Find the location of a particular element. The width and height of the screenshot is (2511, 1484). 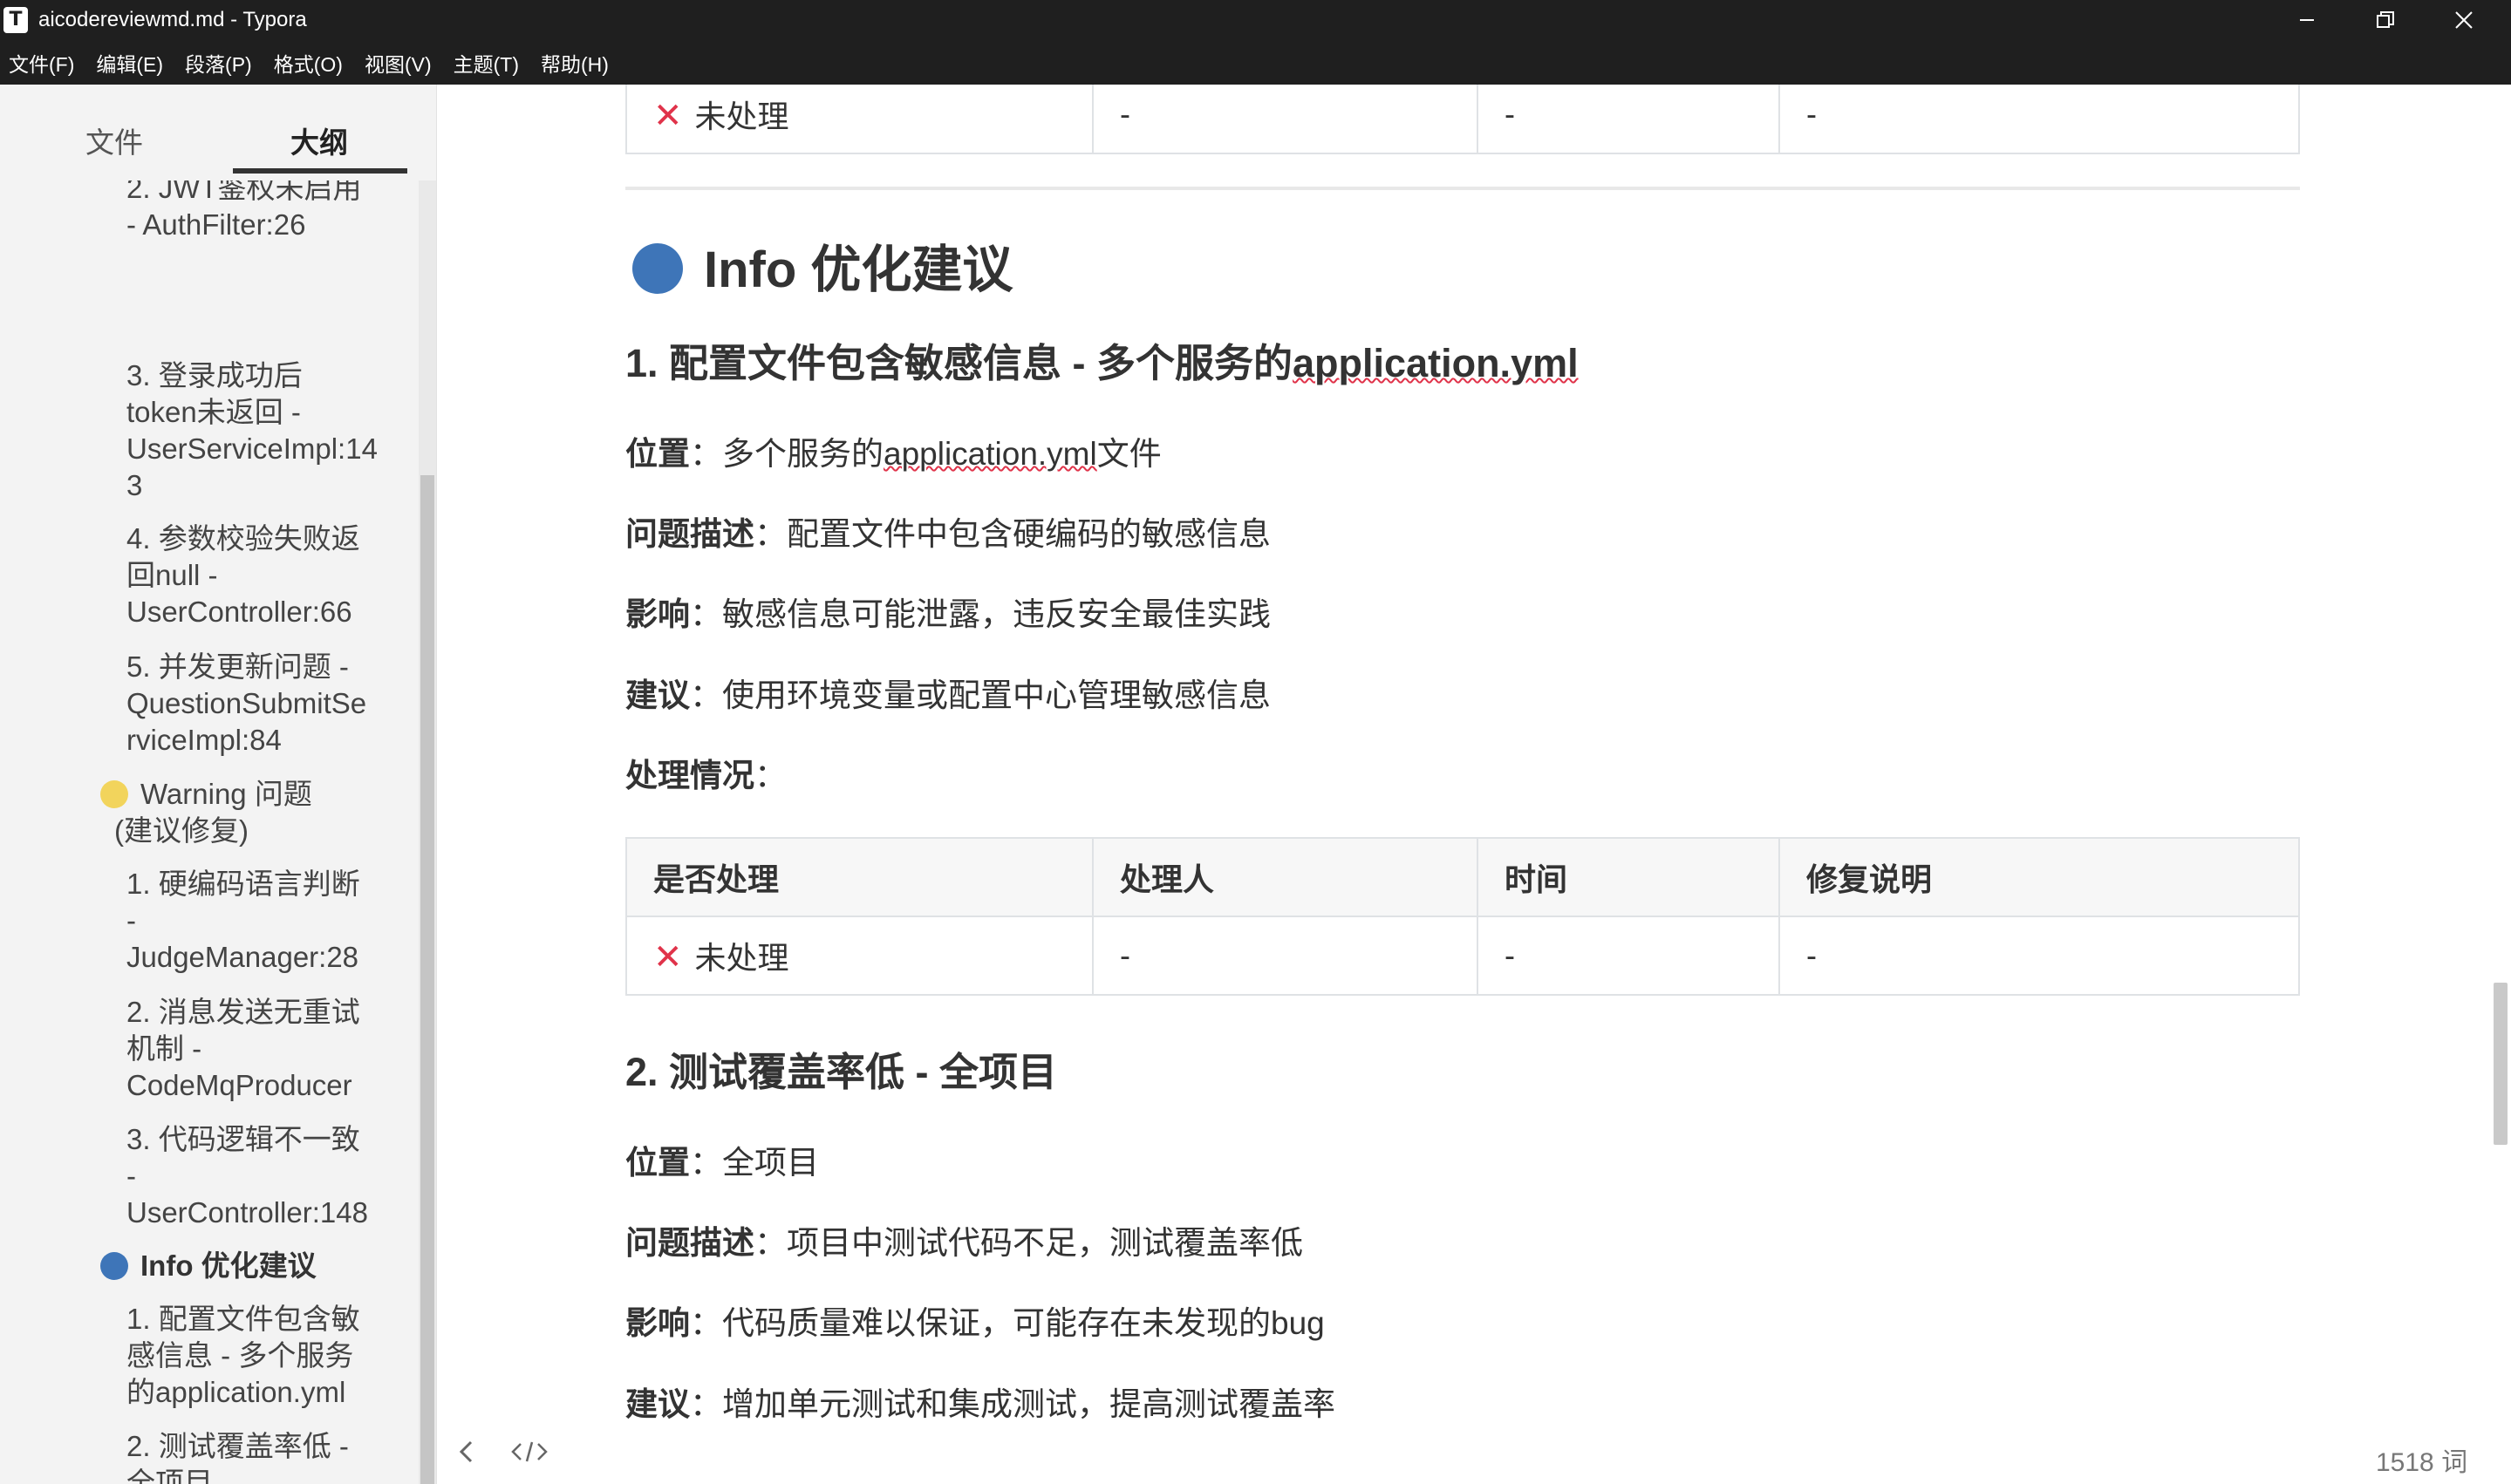

editor-scrollbar-thumb is located at coordinates (2501, 1064).